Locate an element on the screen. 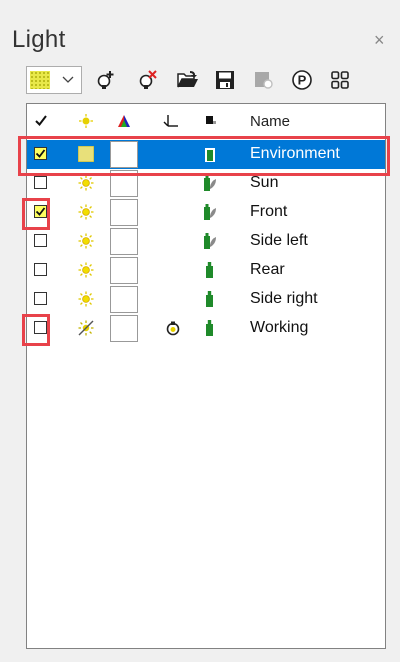 This screenshot has height=662, width=400. column-header-name: Name is located at coordinates (270, 121).